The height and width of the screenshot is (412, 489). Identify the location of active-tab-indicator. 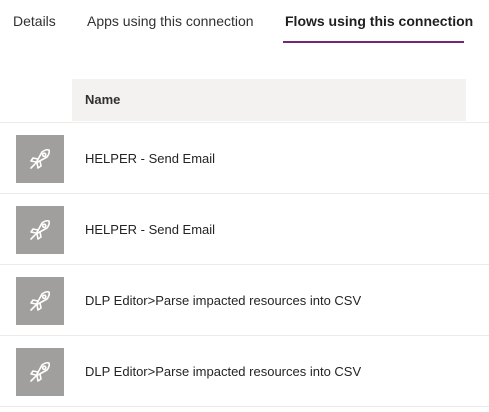
(373, 42).